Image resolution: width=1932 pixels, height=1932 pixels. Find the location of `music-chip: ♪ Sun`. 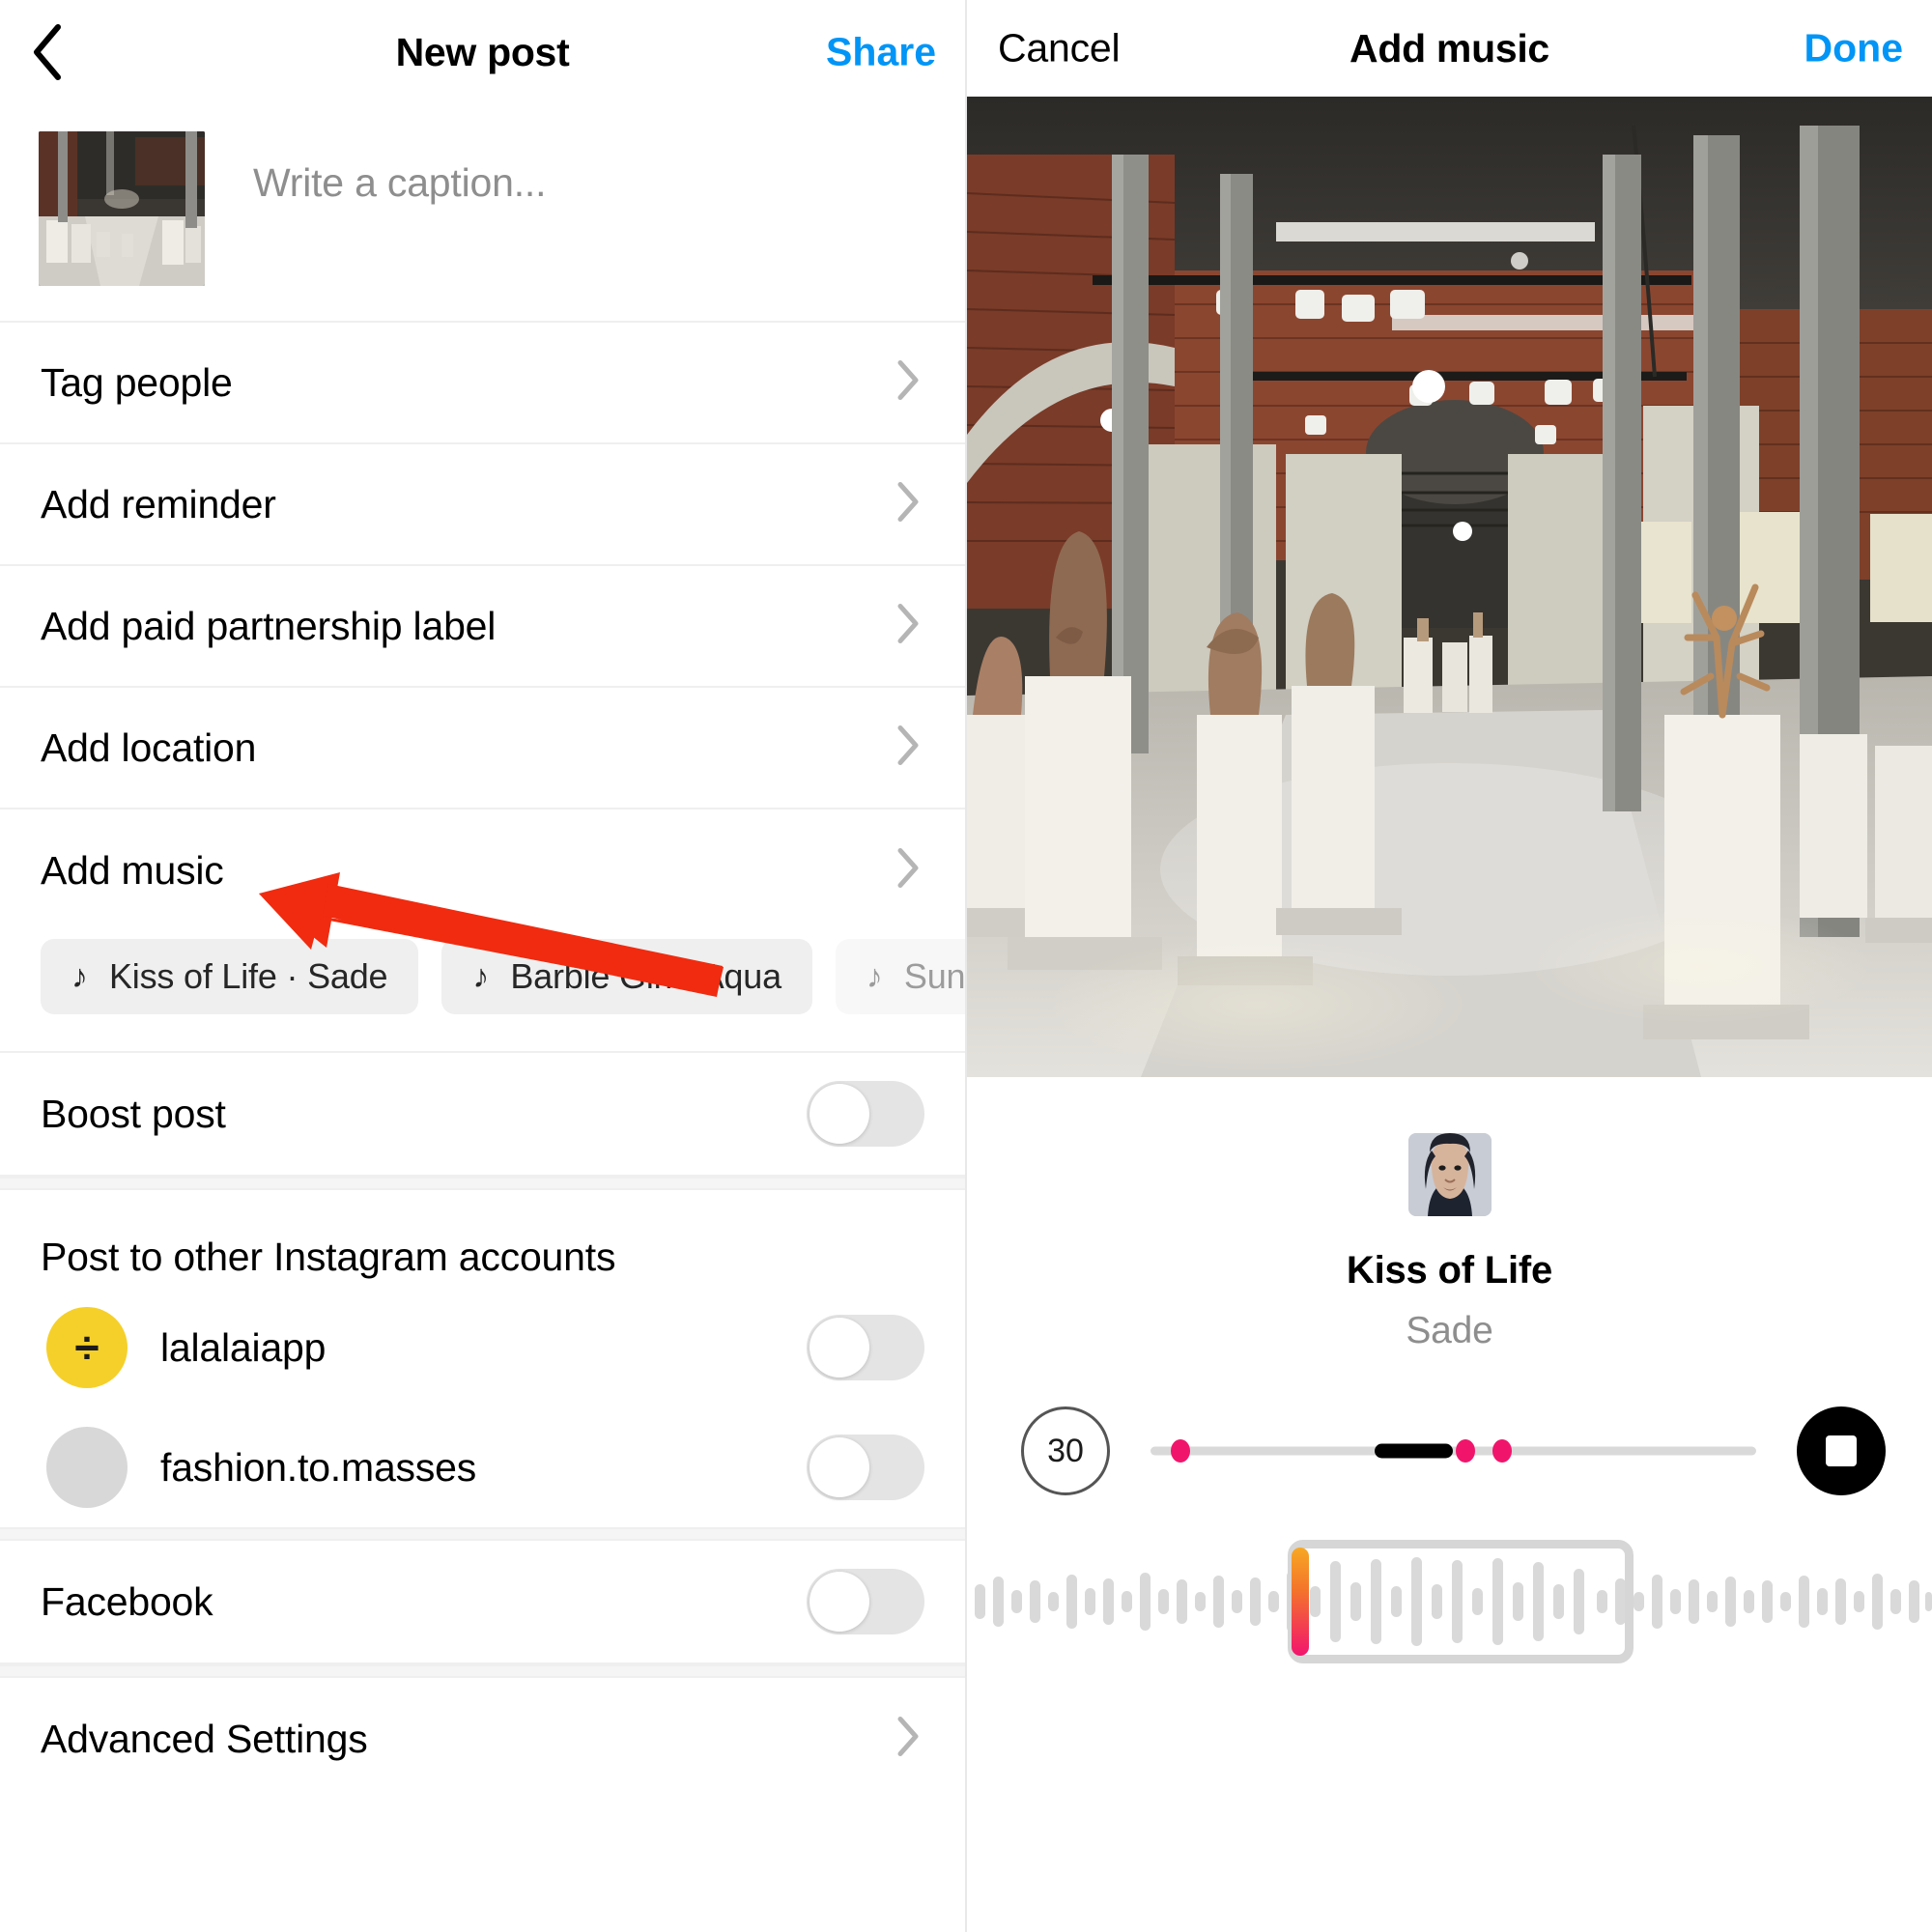

music-chip: ♪ Sun is located at coordinates (900, 976).